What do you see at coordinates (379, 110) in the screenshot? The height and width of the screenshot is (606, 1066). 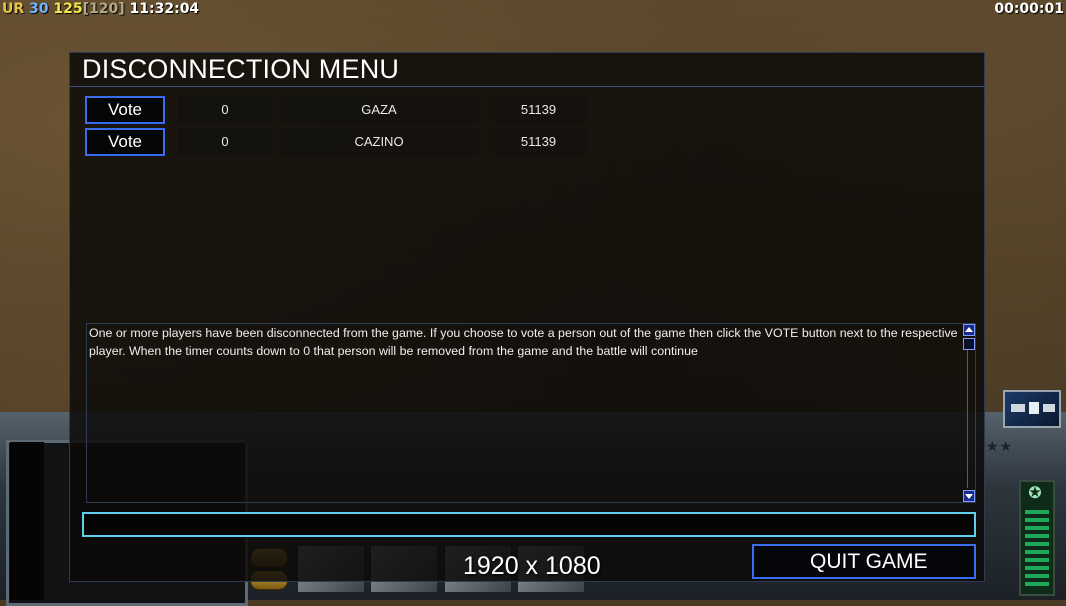 I see `player-name: GAZA` at bounding box center [379, 110].